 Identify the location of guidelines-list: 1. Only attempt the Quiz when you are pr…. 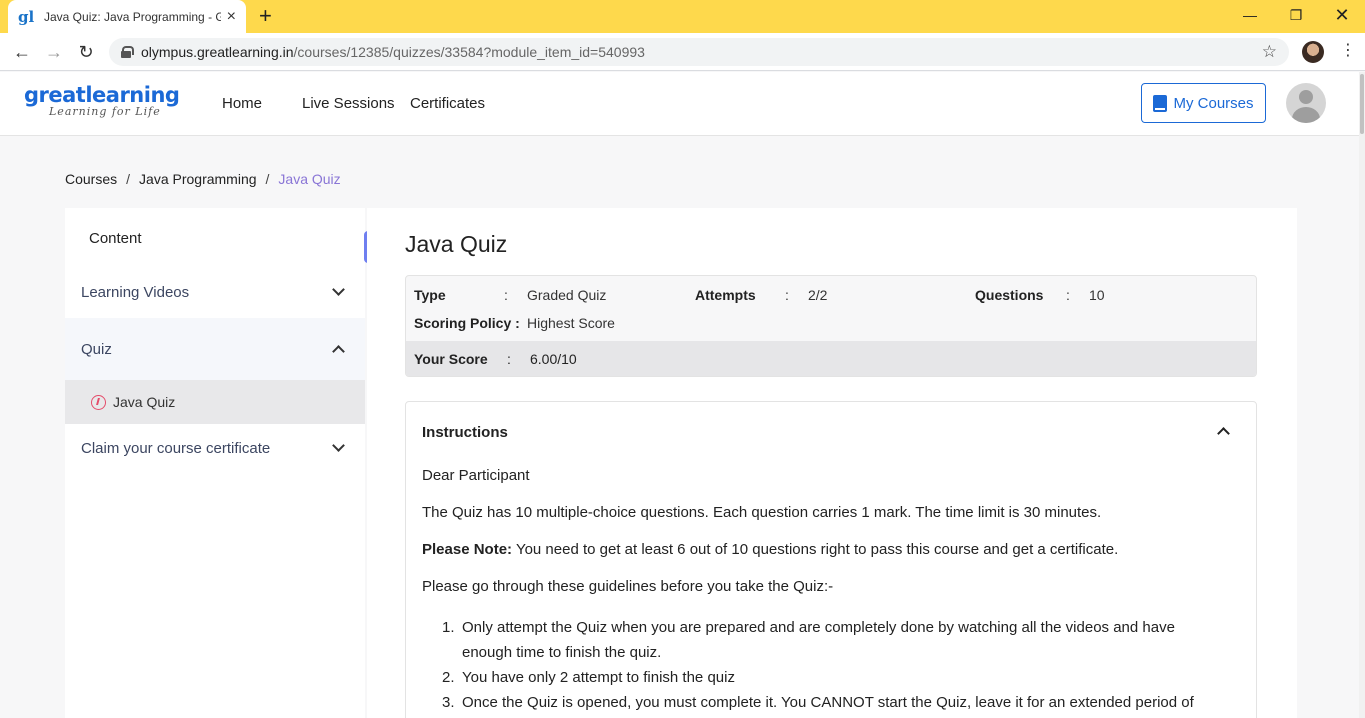
(837, 665).